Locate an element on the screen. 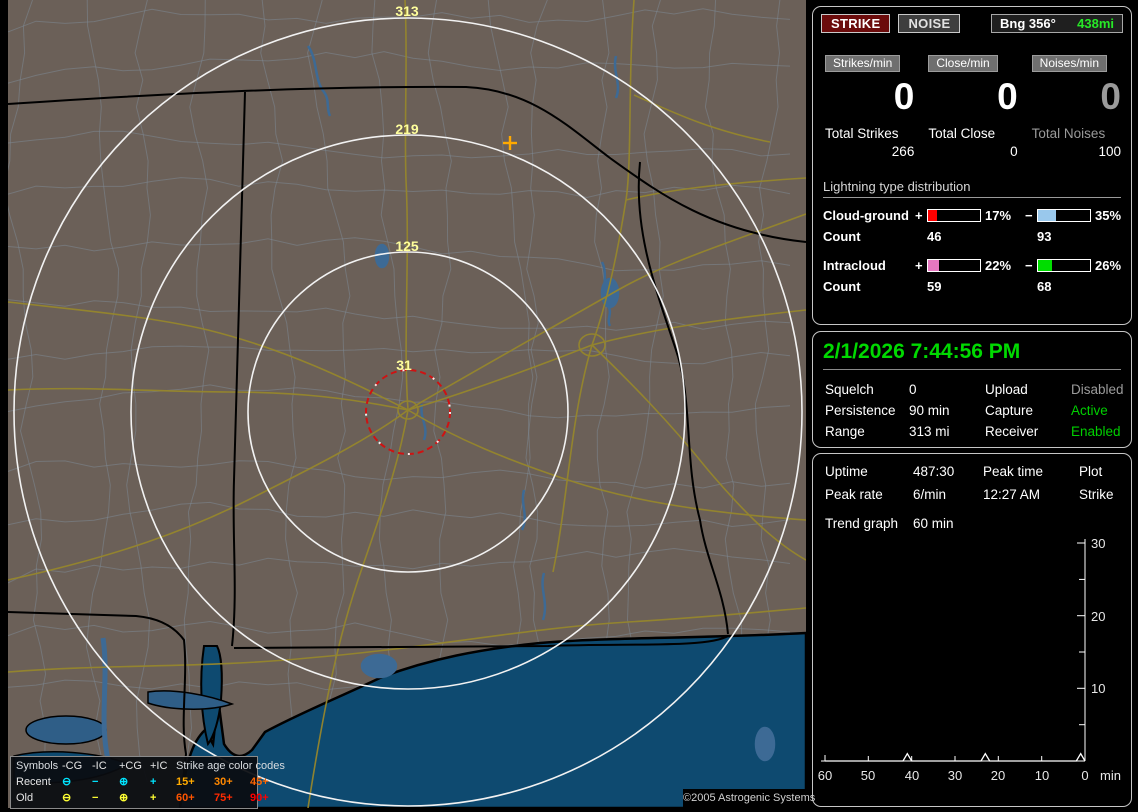  ring-label-31: 31 is located at coordinates (404, 365).